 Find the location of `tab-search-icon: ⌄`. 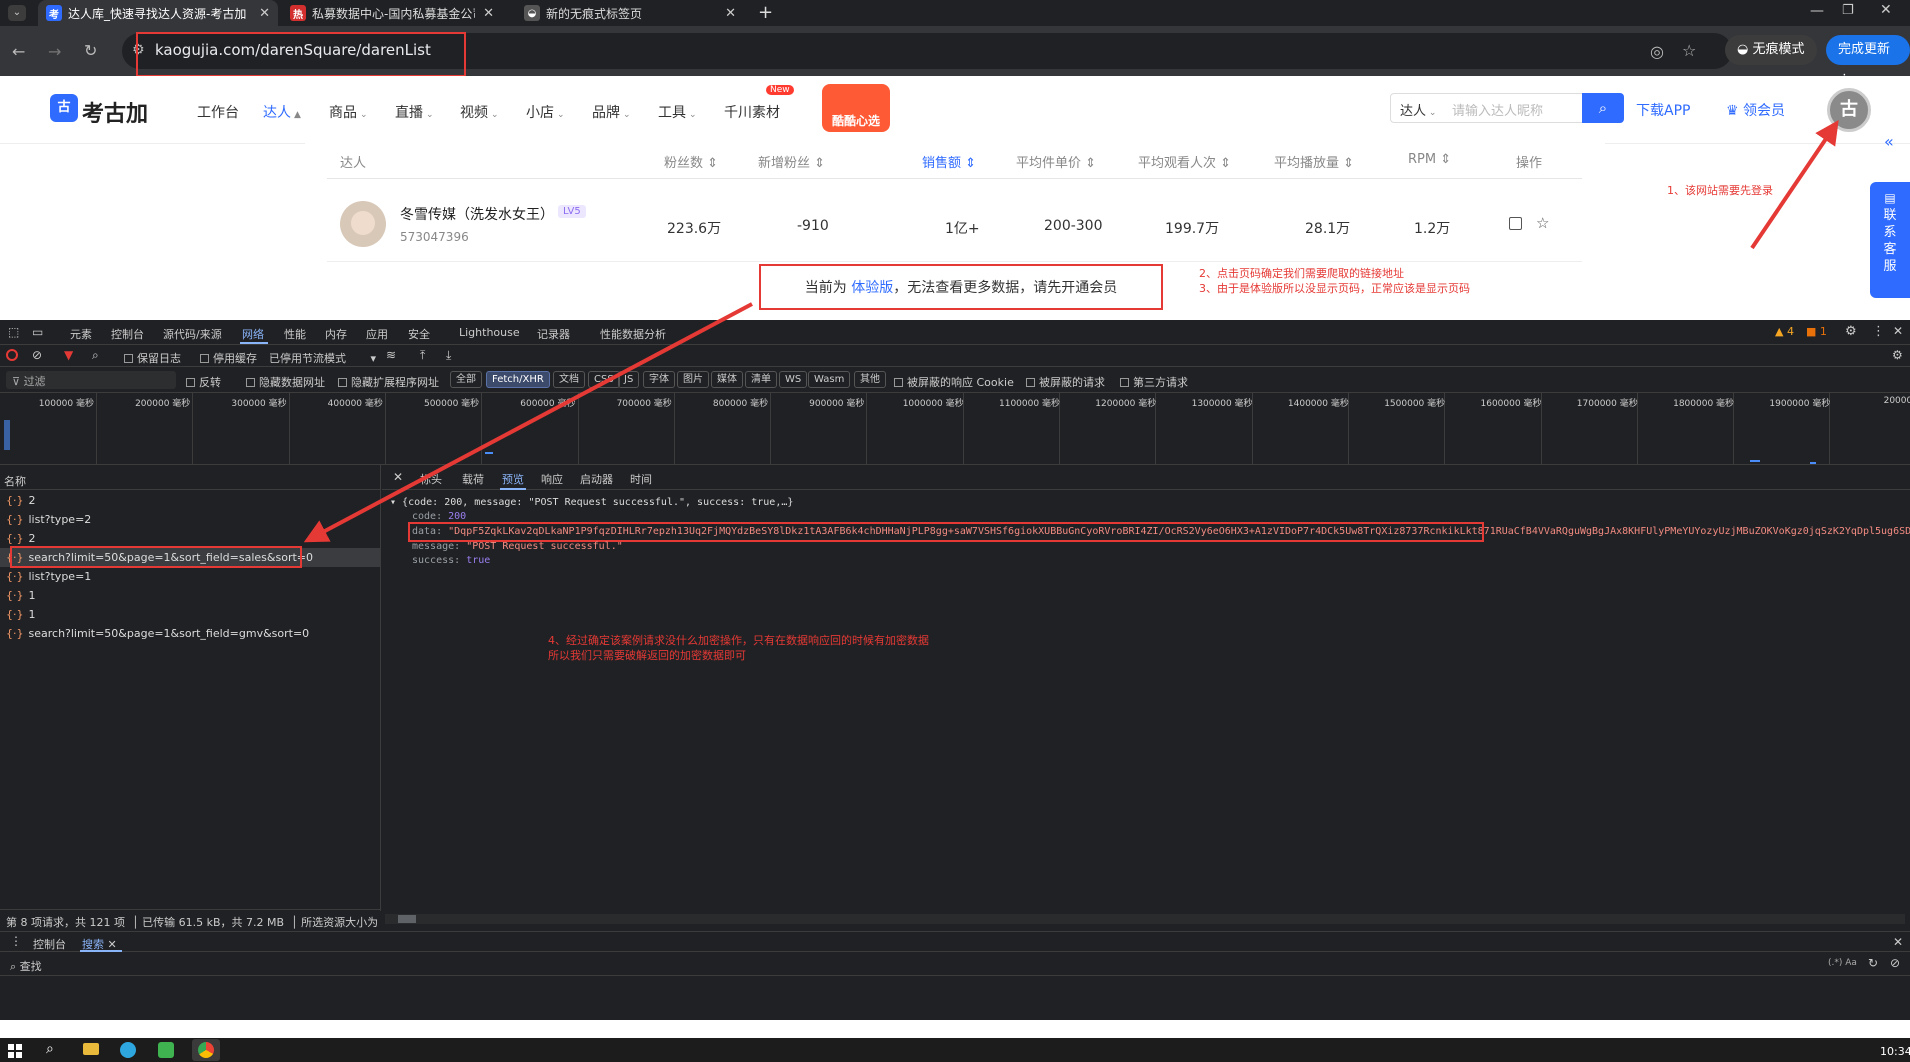

tab-search-icon: ⌄ is located at coordinates (17, 13).